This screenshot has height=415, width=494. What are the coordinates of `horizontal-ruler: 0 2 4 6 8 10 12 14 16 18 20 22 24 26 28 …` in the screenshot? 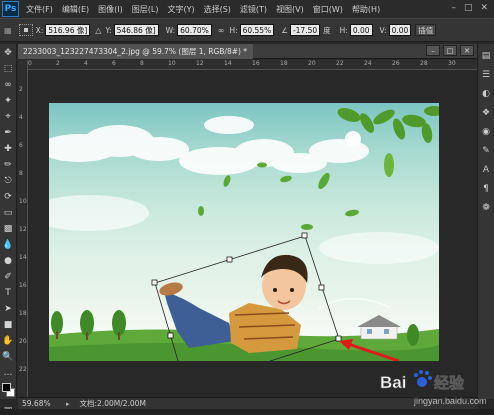 It's located at (252, 65).